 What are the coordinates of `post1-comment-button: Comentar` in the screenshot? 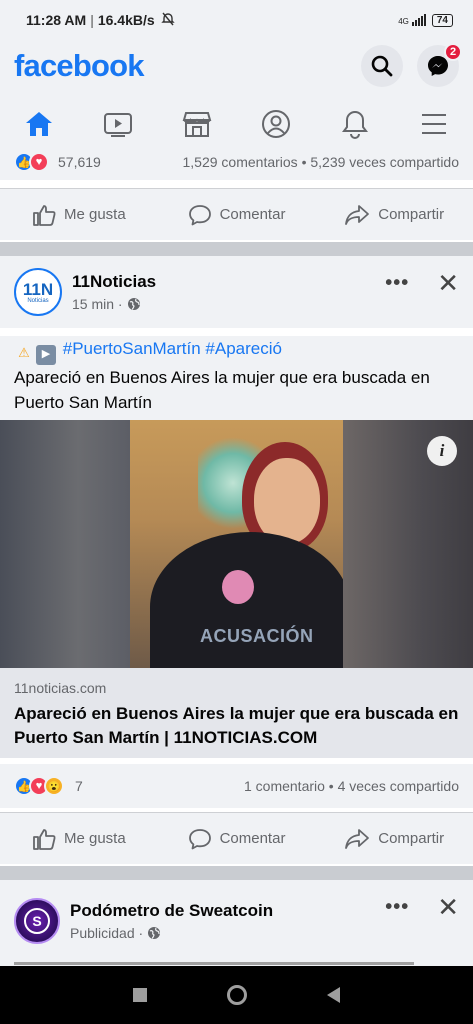 It's located at (237, 214).